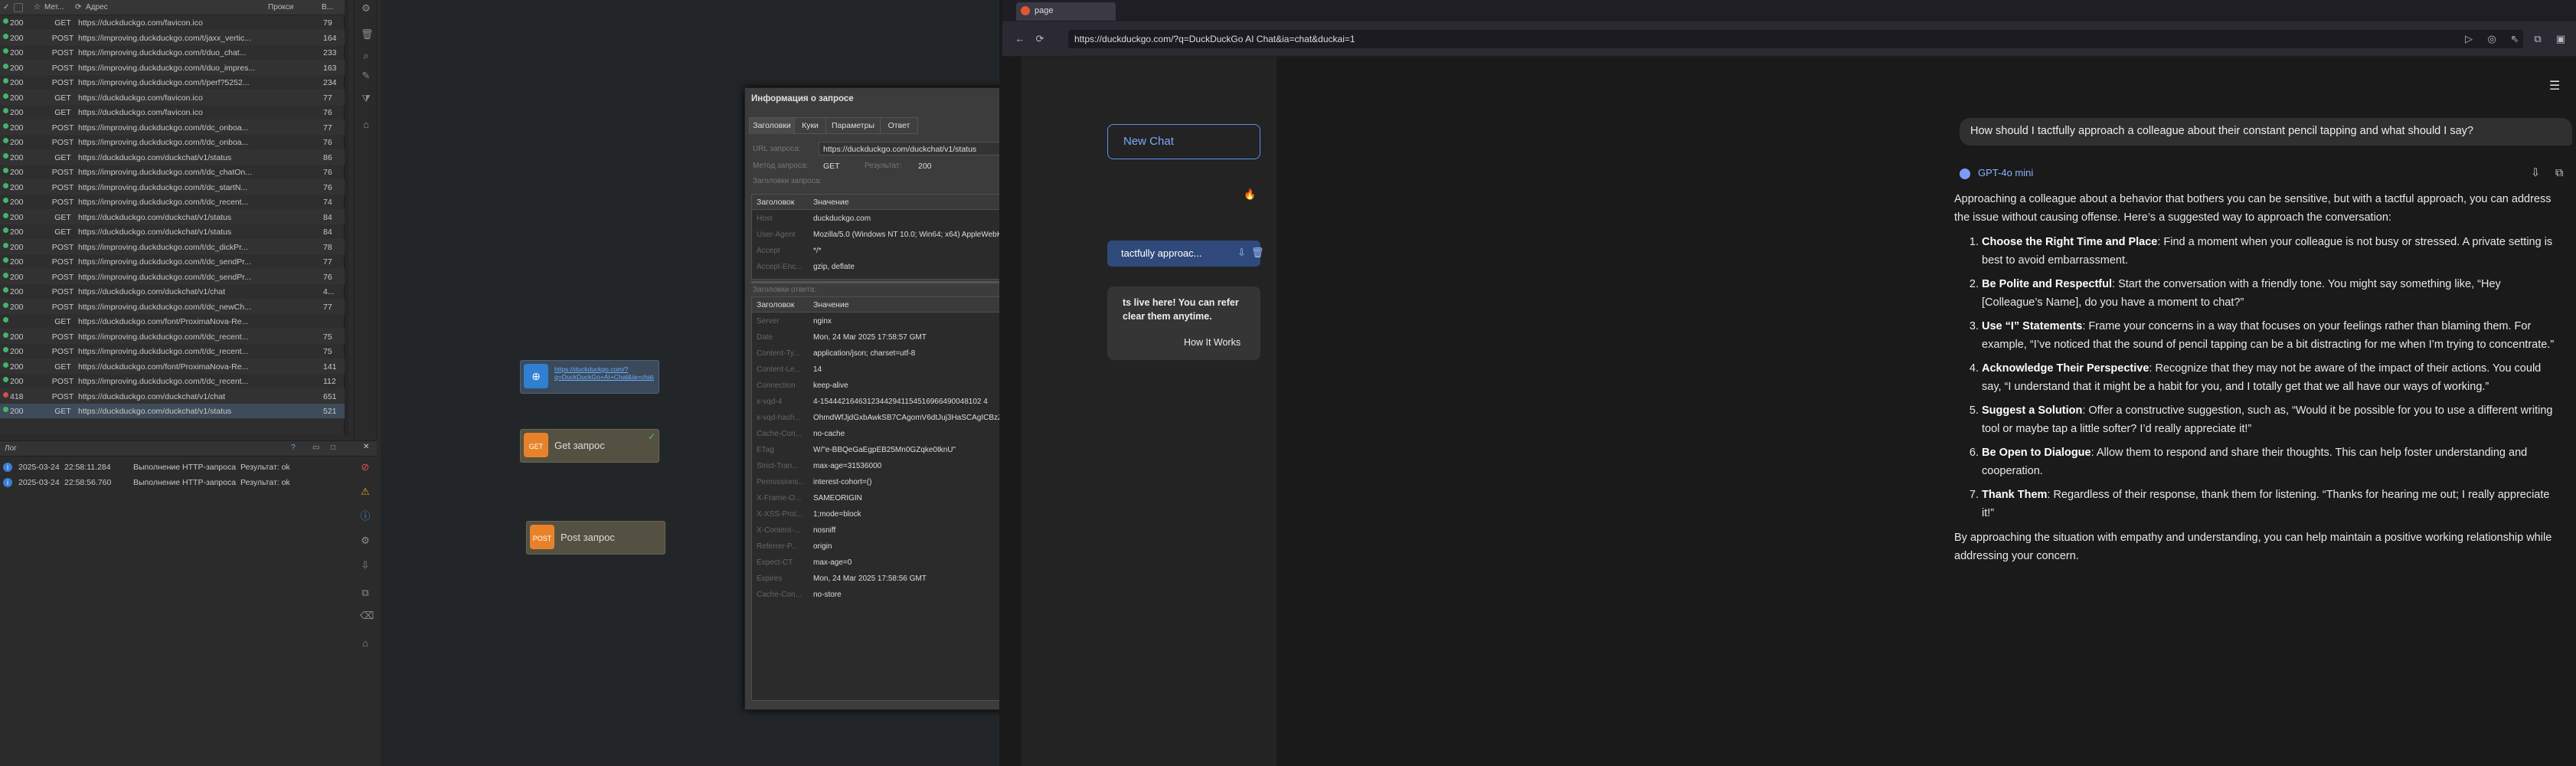 This screenshot has height=766, width=2576. Describe the element at coordinates (365, 516) in the screenshot. I see `info-icon: ⓘ` at that location.